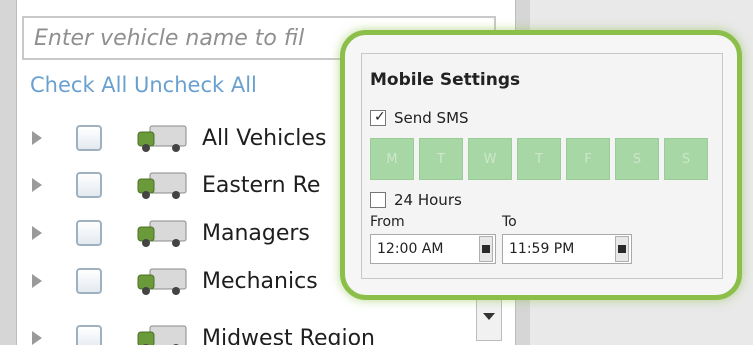 This screenshot has width=753, height=345. I want to click on chevron-down-icon, so click(489, 316).